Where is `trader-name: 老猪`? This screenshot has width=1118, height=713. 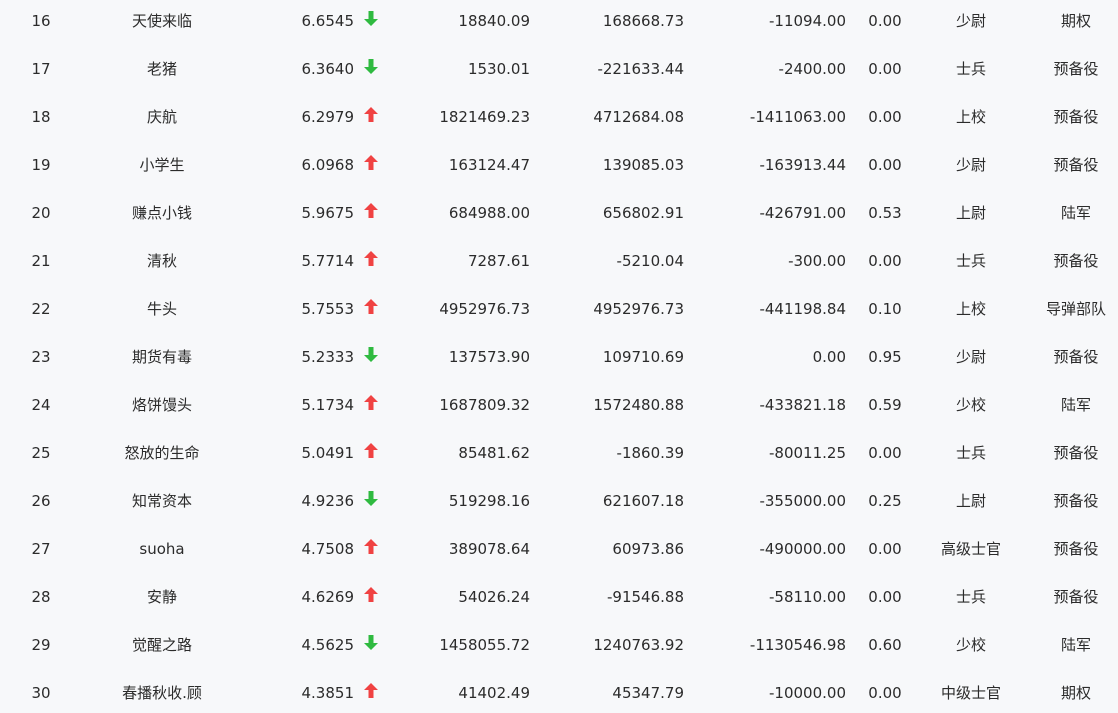 trader-name: 老猪 is located at coordinates (161, 69).